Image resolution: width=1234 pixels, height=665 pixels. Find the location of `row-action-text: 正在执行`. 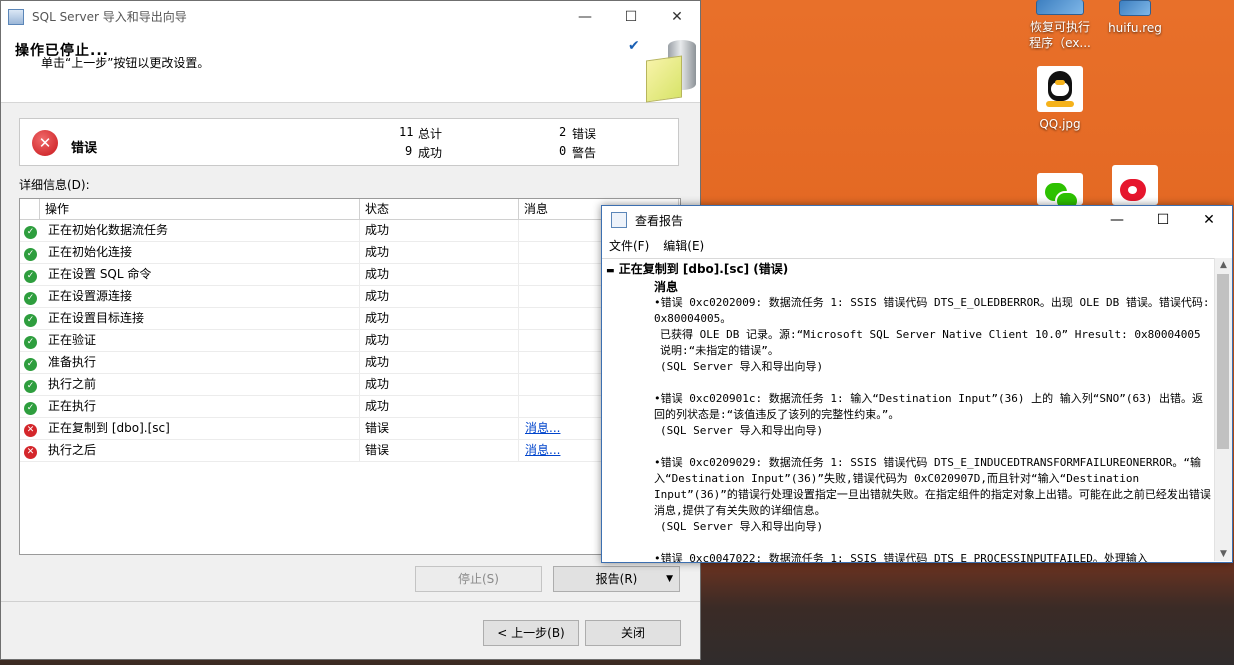

row-action-text: 正在执行 is located at coordinates (72, 406).